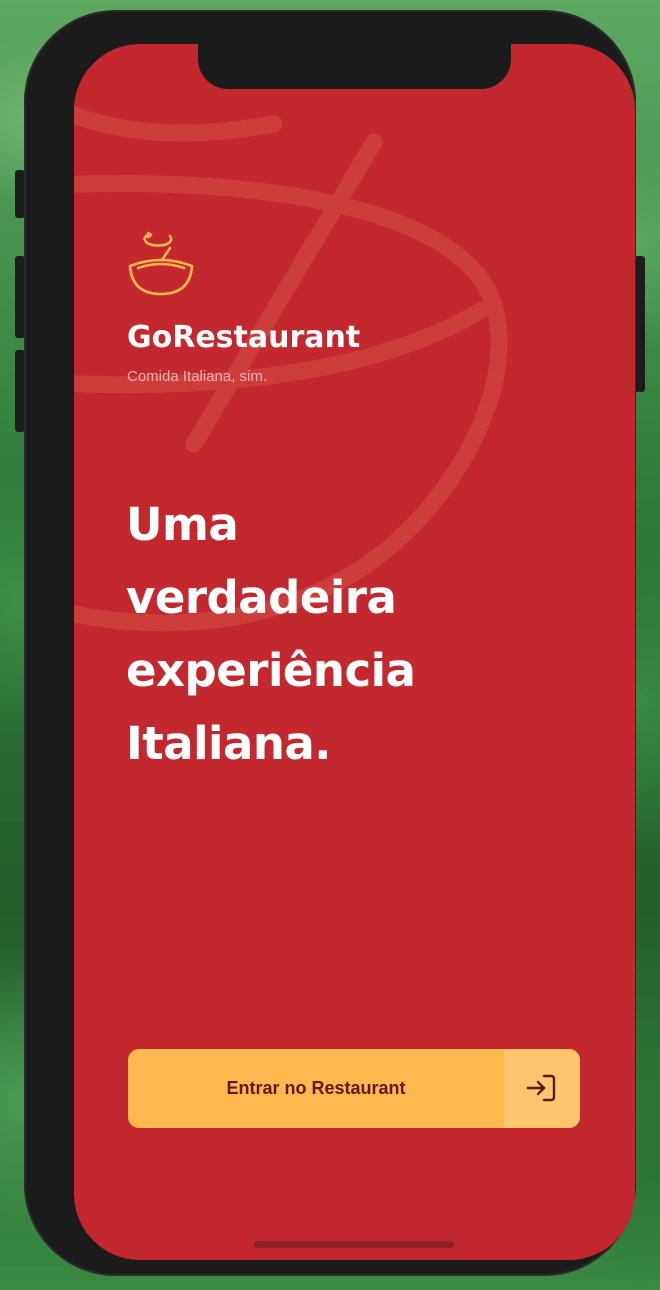  I want to click on enter-button-icon-box, so click(542, 1088).